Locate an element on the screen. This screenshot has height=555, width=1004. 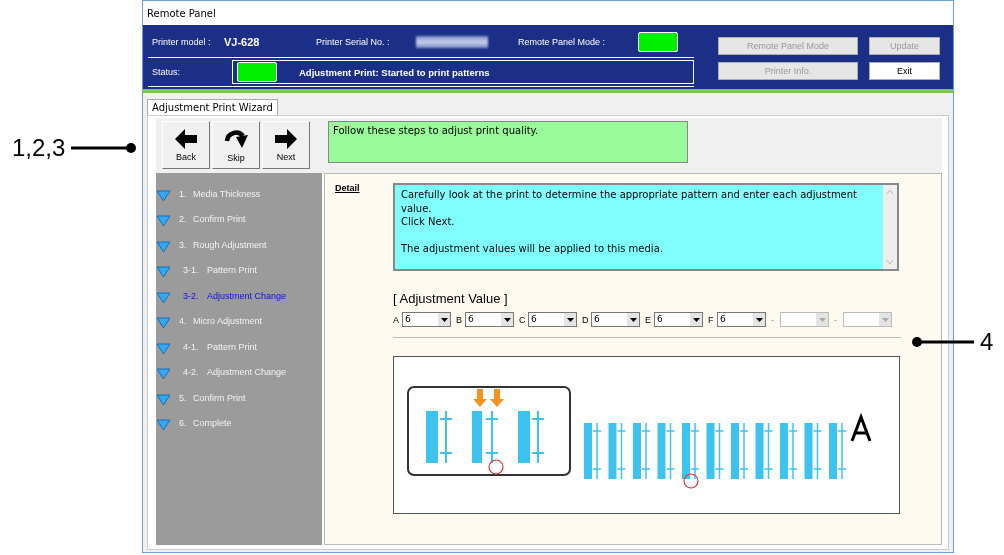
step-item: 4-2. Adjustment Change is located at coordinates (239, 372).